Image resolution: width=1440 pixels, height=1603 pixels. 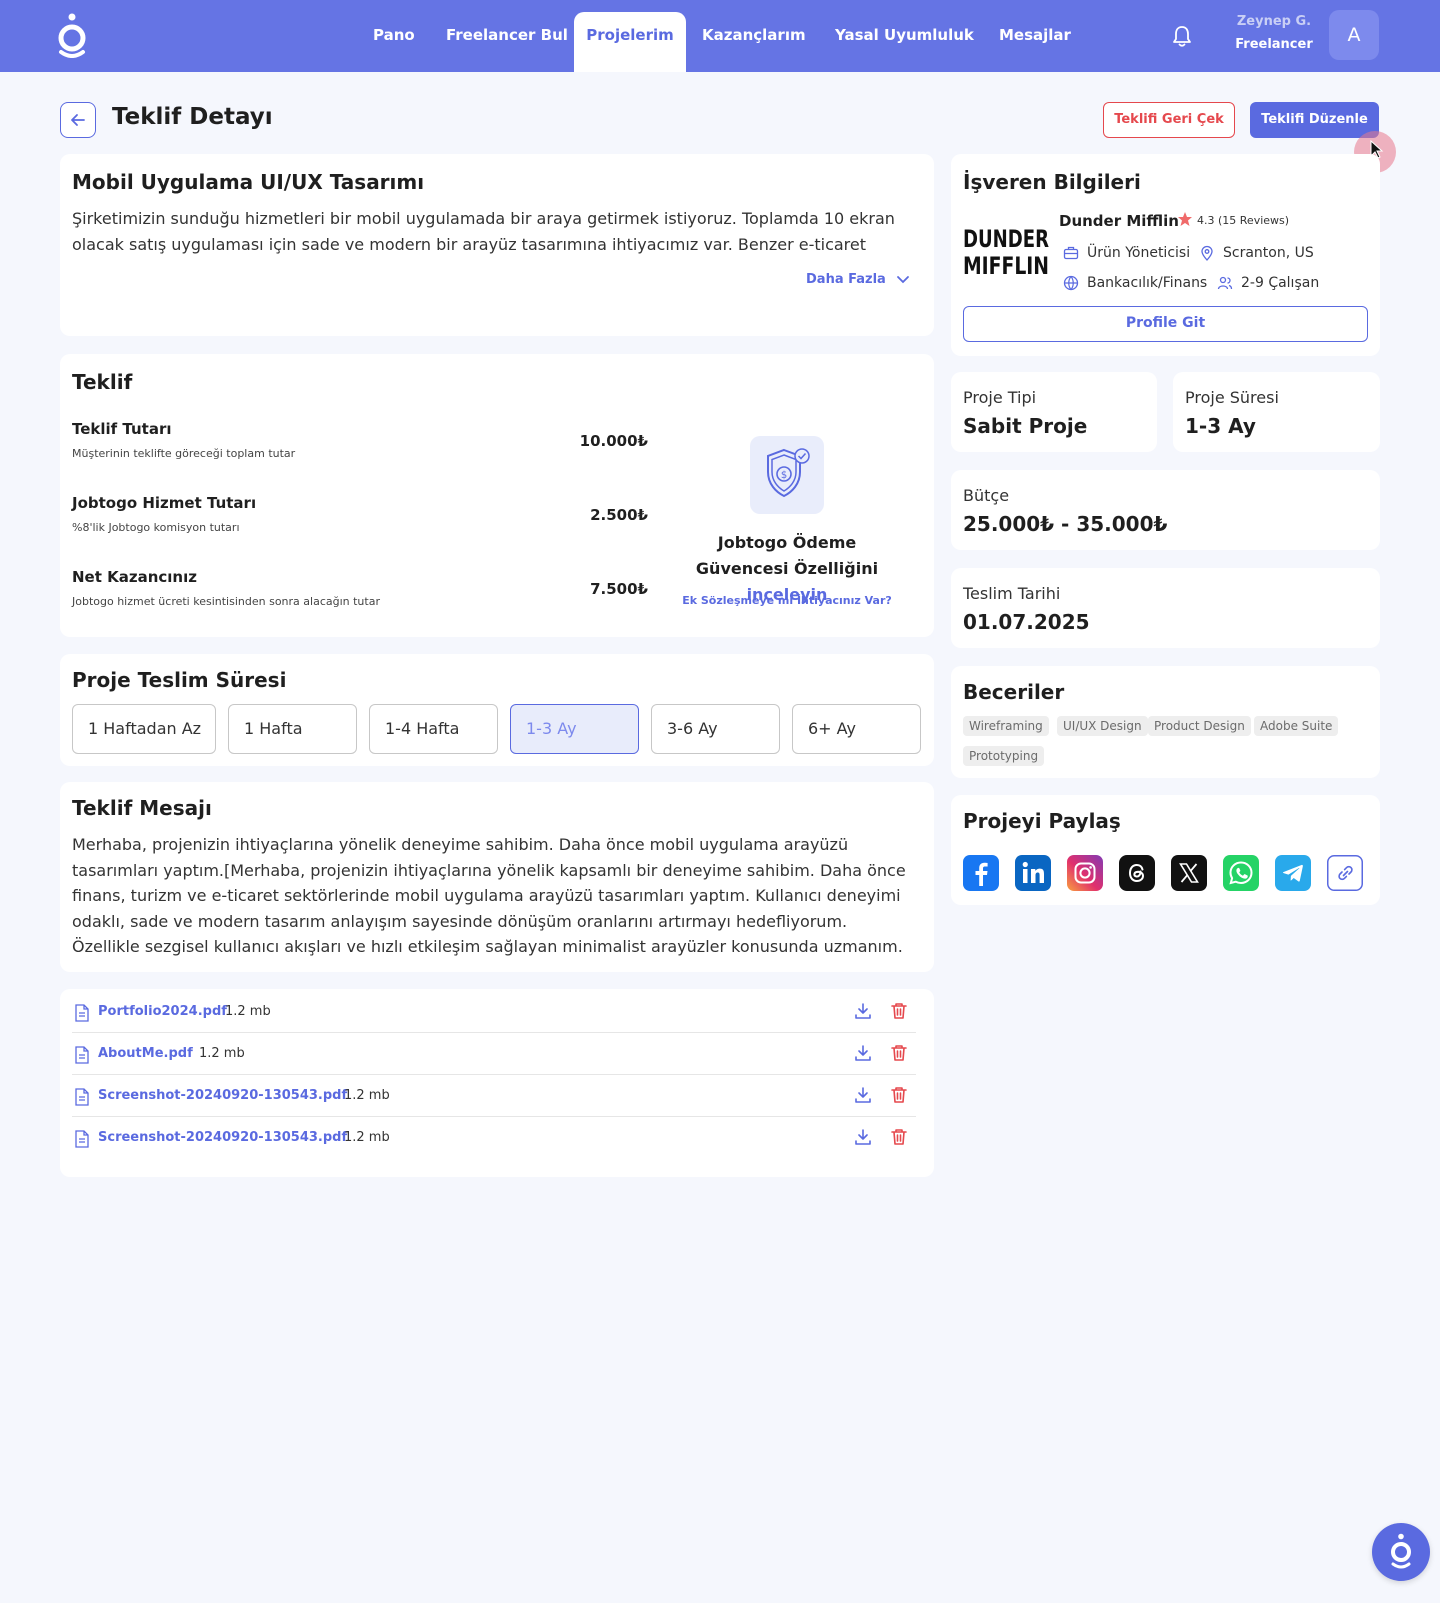 What do you see at coordinates (1119, 221) in the screenshot?
I see `company-name: Dunder Mifflin` at bounding box center [1119, 221].